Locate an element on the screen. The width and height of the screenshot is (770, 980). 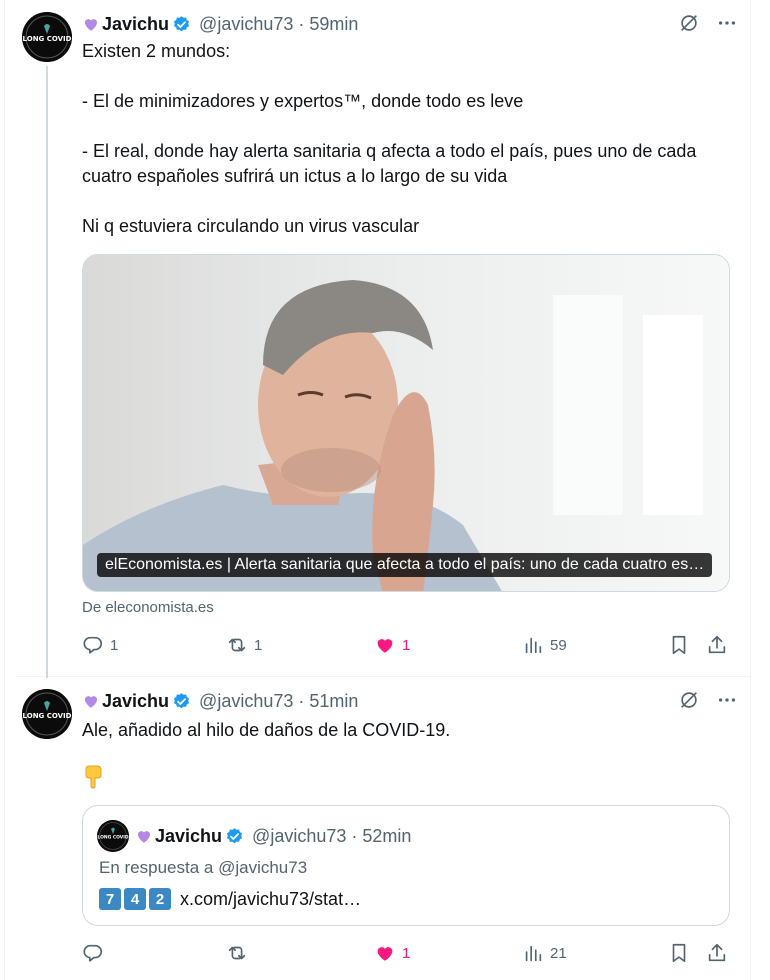
quote-author-name: Javichu is located at coordinates (189, 835).